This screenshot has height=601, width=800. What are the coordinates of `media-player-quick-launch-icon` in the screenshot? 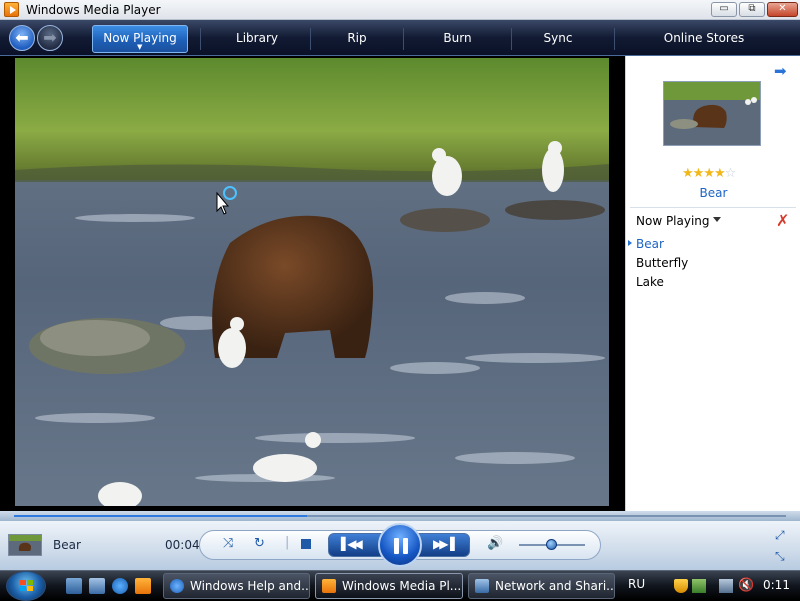 It's located at (143, 586).